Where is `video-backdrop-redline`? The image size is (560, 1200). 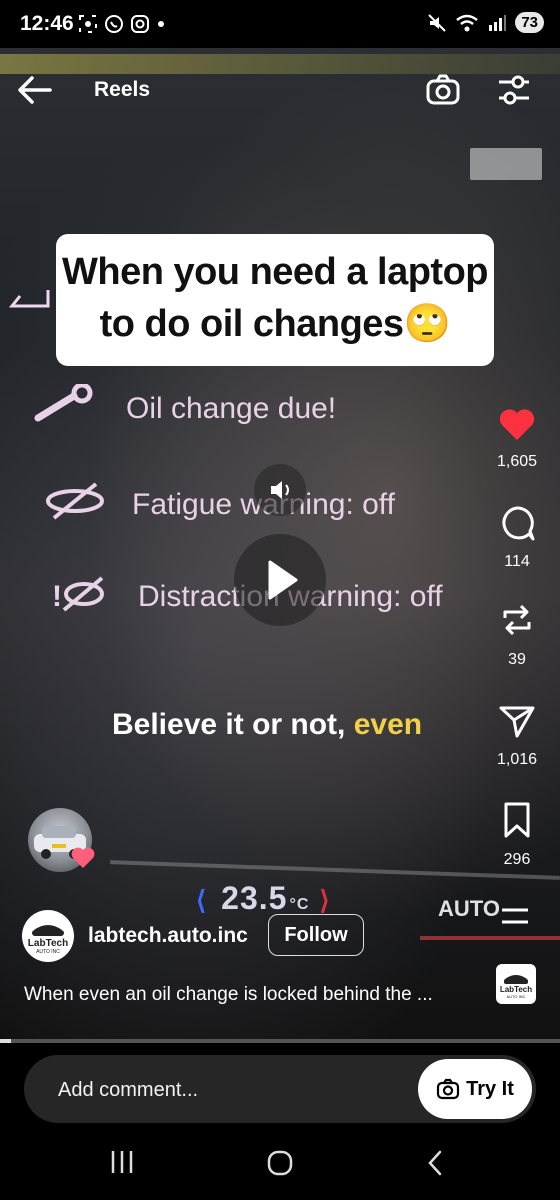
video-backdrop-redline is located at coordinates (490, 938).